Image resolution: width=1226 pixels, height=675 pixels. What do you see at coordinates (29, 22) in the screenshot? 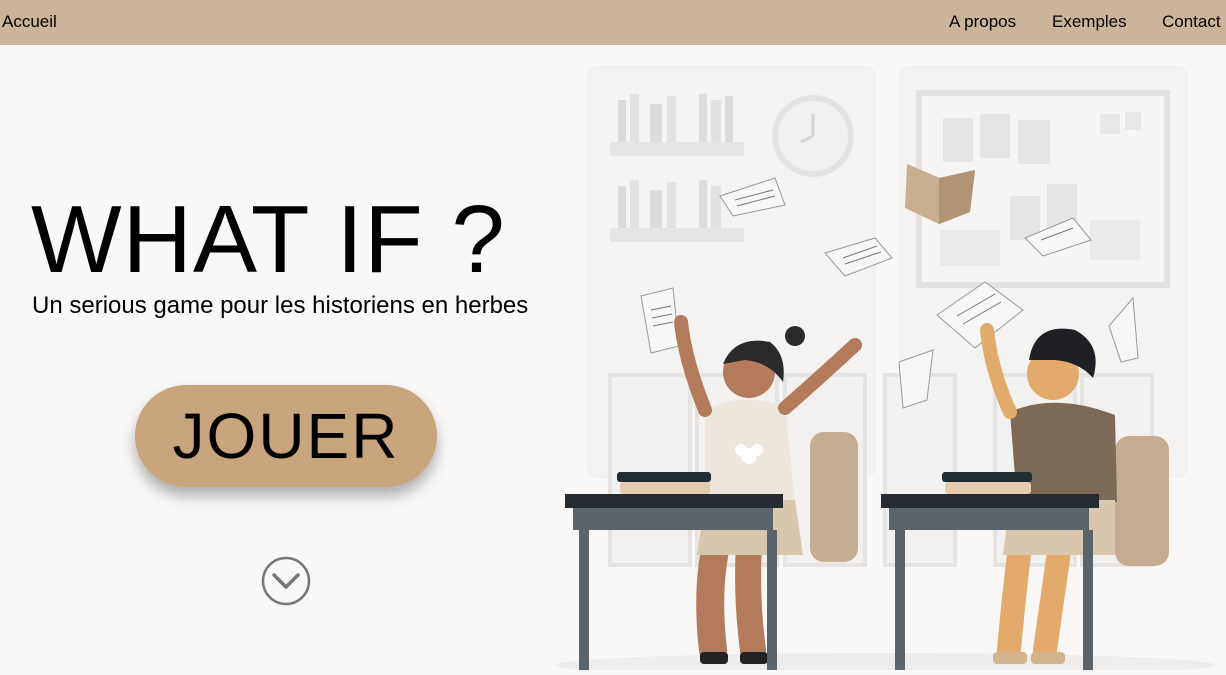
I see `nav-home-link: Accueil` at bounding box center [29, 22].